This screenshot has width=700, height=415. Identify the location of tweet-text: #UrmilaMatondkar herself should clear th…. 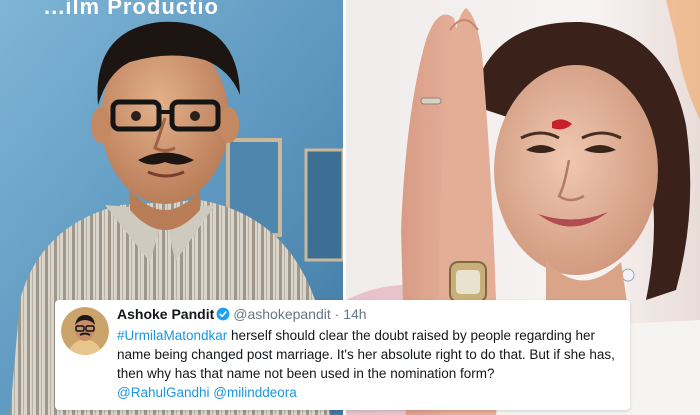
(369, 364).